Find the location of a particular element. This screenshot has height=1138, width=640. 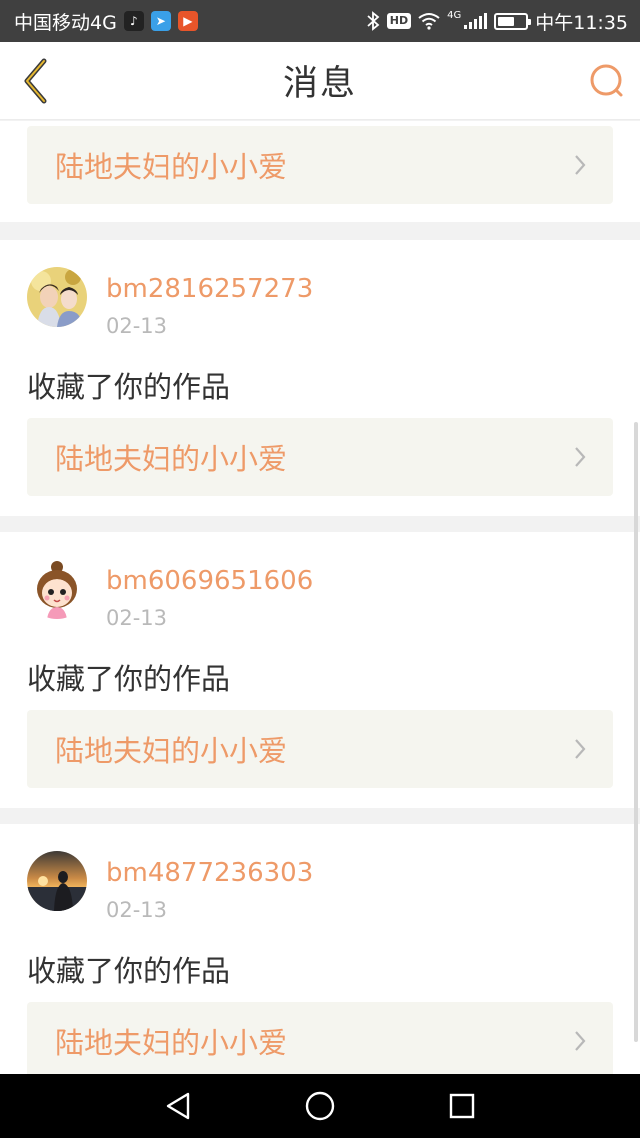

battery-icon is located at coordinates (513, 21).